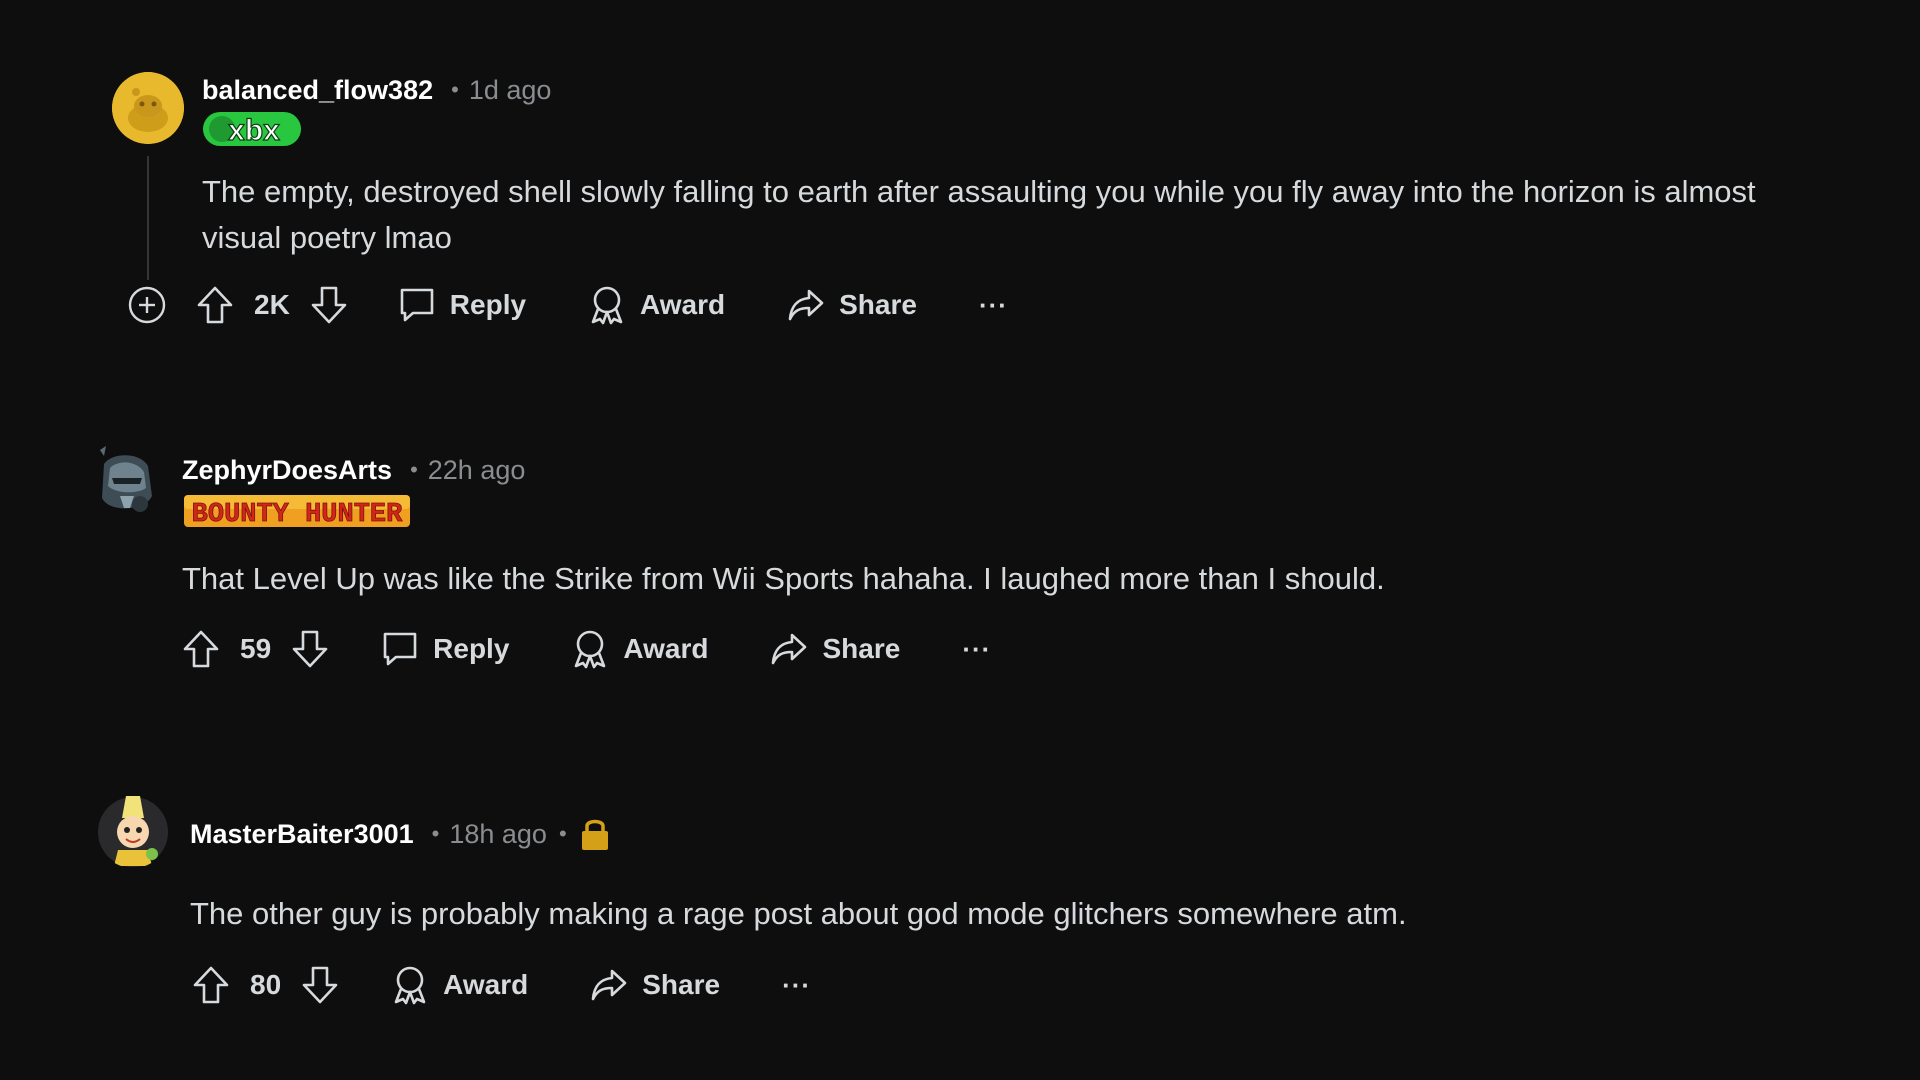 This screenshot has height=1080, width=1920. I want to click on expand-button, so click(147, 305).